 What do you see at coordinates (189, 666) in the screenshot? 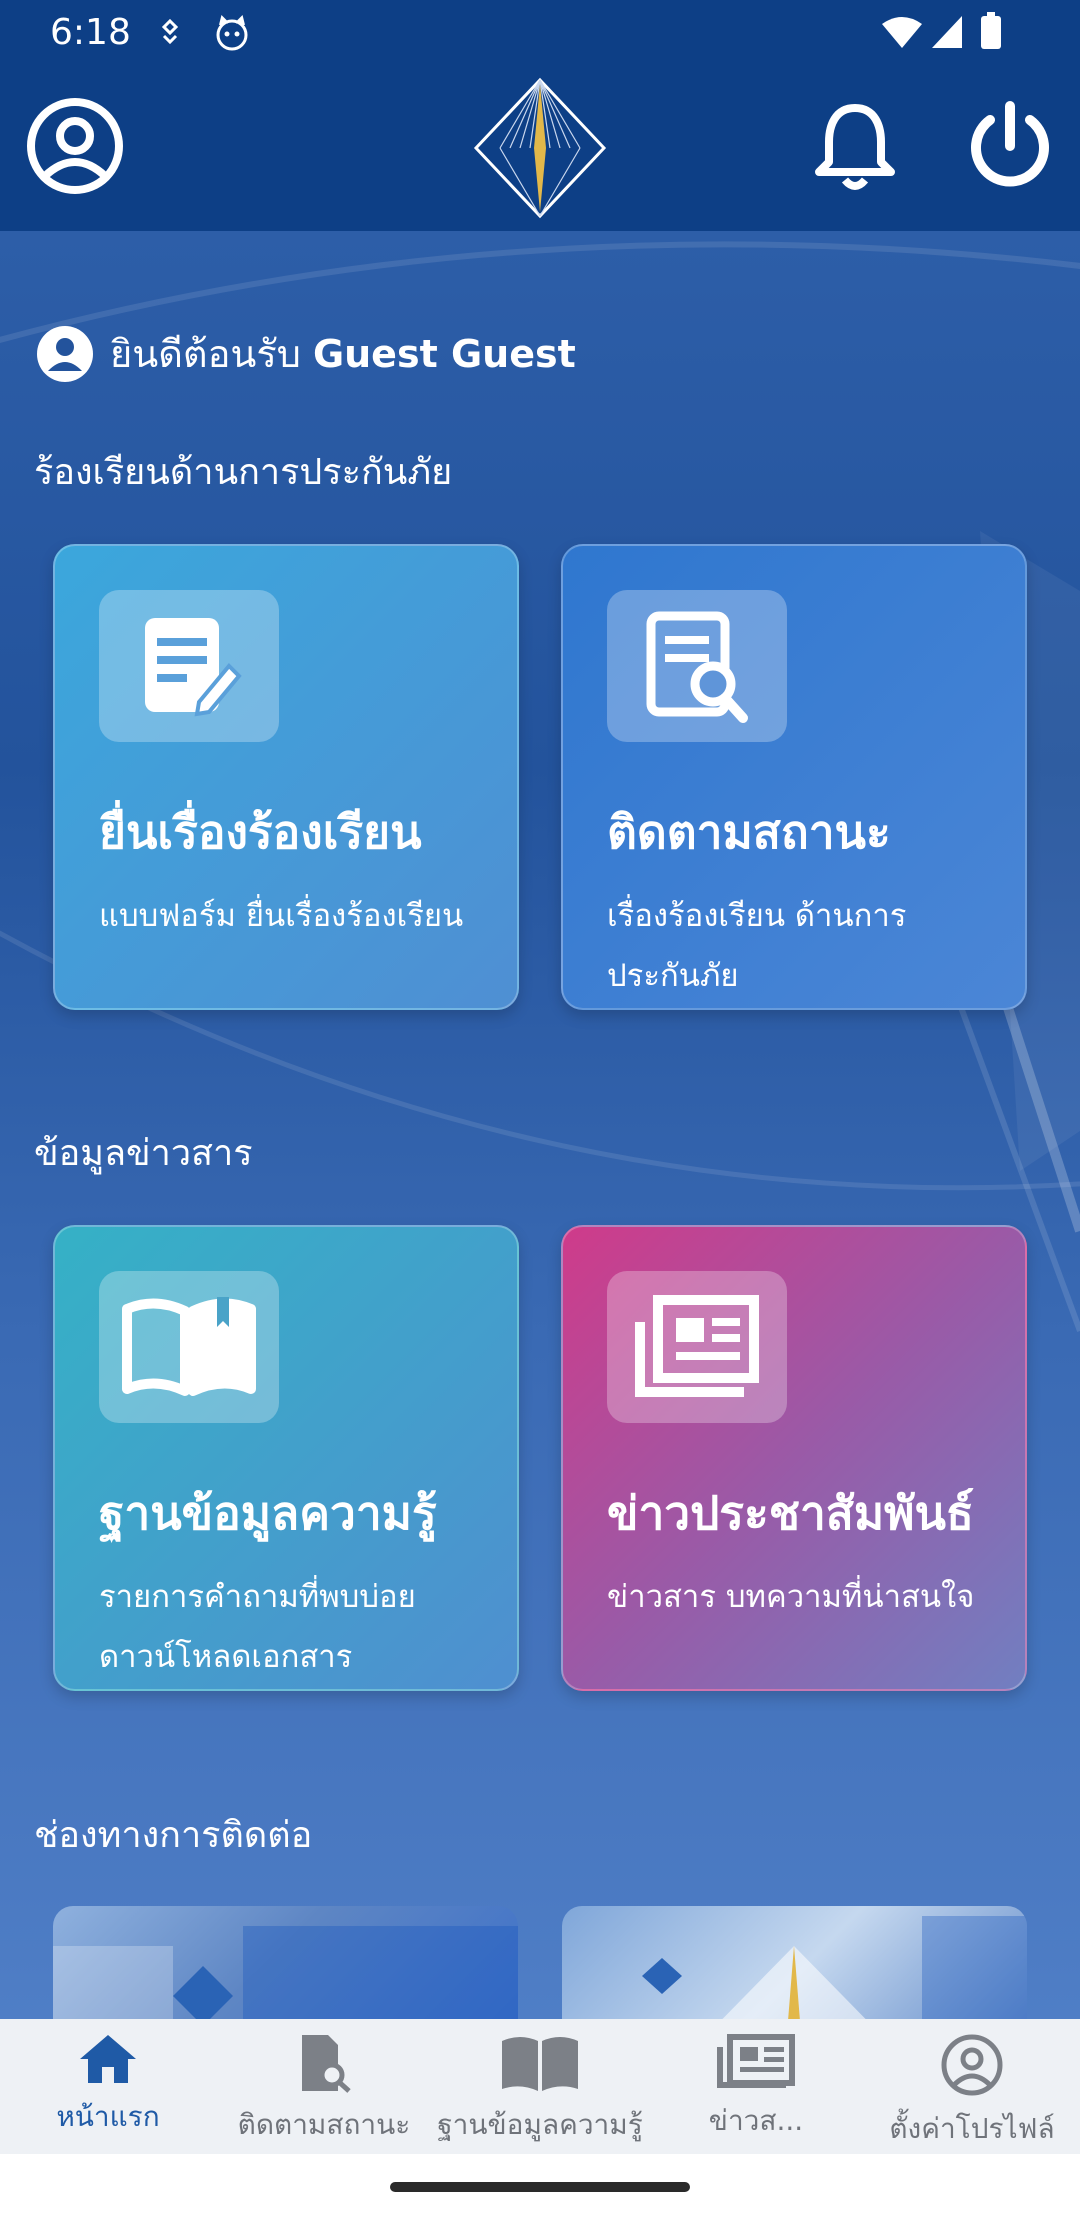
I see `edit-document-icon` at bounding box center [189, 666].